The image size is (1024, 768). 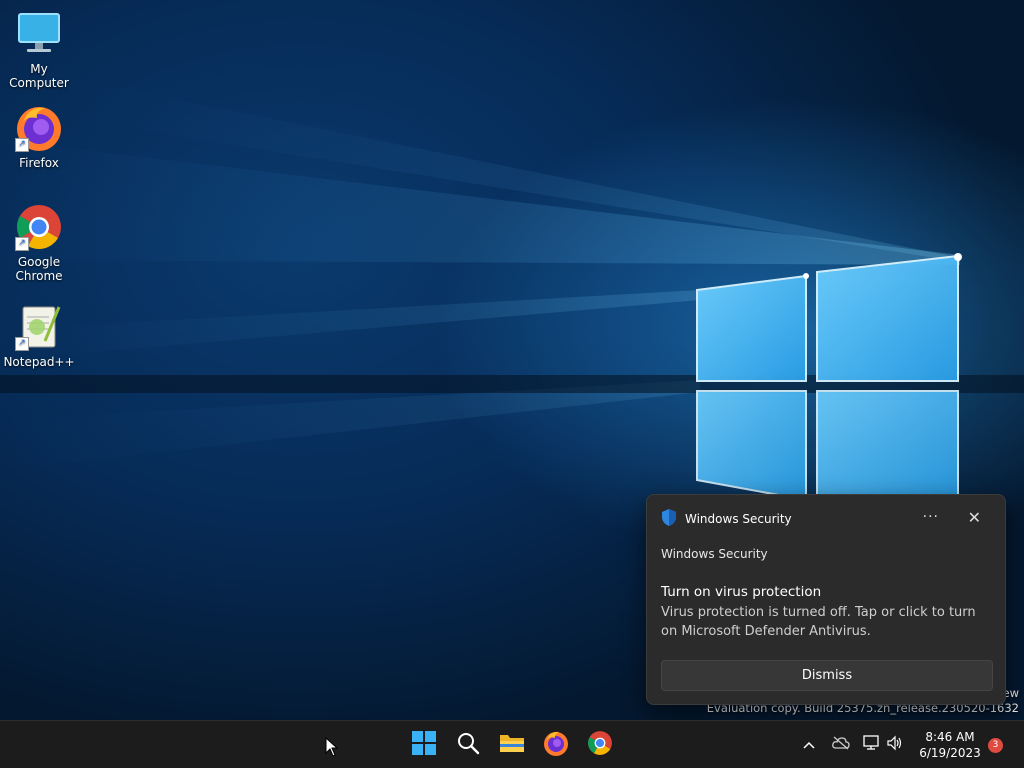 I want to click on clock-date: 6/19/2023, so click(x=950, y=753).